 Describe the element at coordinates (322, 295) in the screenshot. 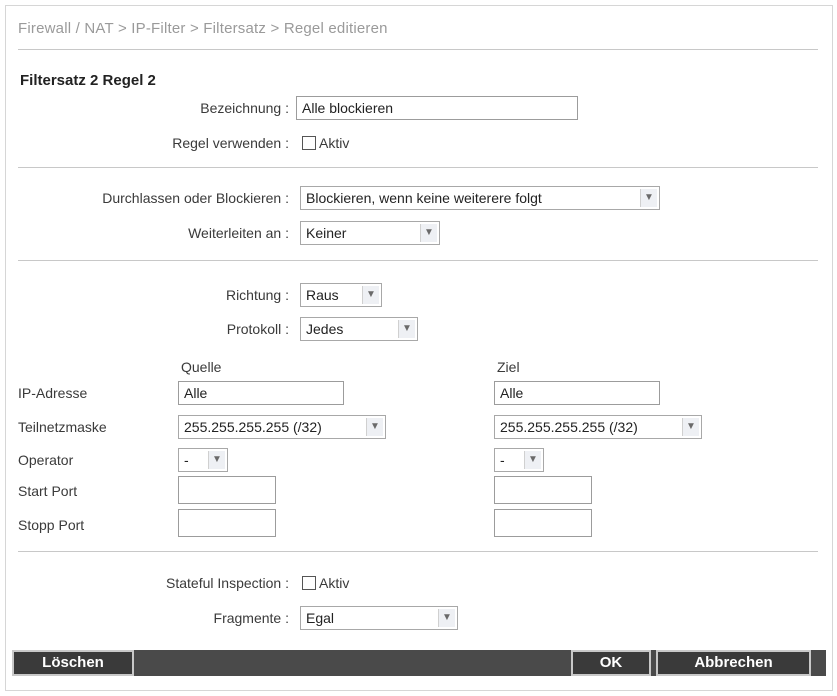

I see `direction-value: Raus` at that location.